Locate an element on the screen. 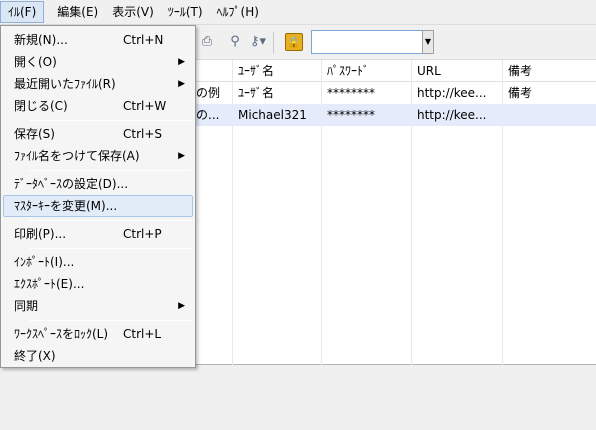 This screenshot has width=596, height=430. column-header-username: ﾕｰｻﾞ名 is located at coordinates (276, 71).